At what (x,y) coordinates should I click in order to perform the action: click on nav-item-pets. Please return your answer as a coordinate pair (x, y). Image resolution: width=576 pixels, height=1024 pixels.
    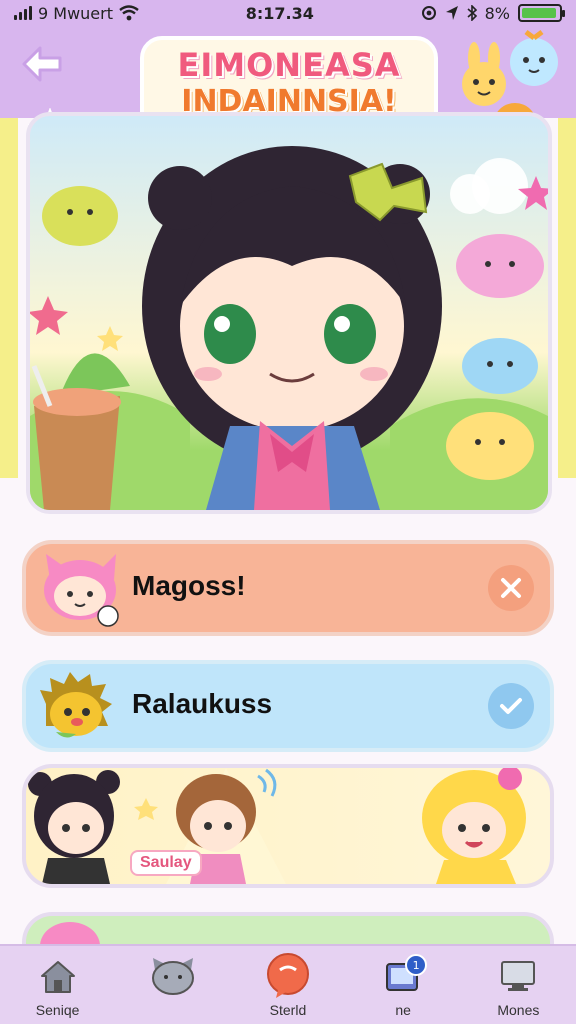
    Looking at the image, I should click on (173, 978).